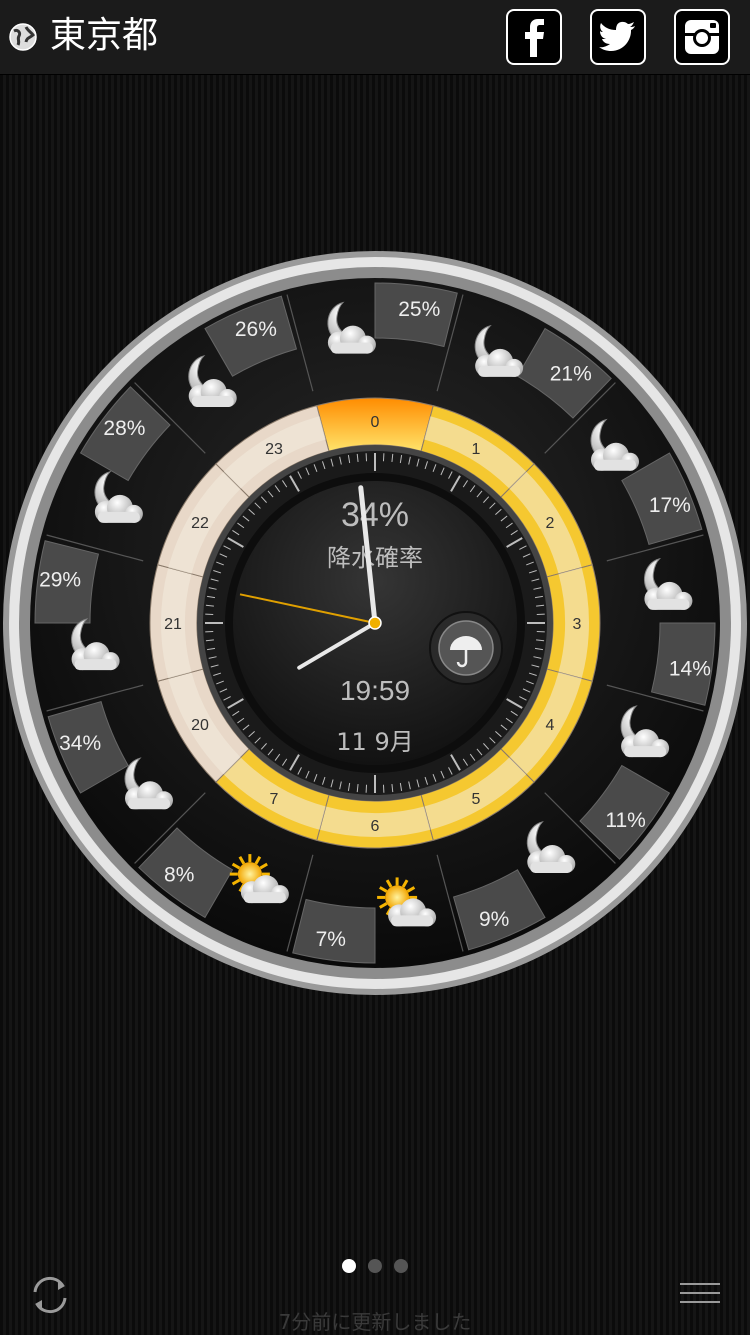 The width and height of the screenshot is (750, 1335). I want to click on hour-precip-label: 11%, so click(625, 820).